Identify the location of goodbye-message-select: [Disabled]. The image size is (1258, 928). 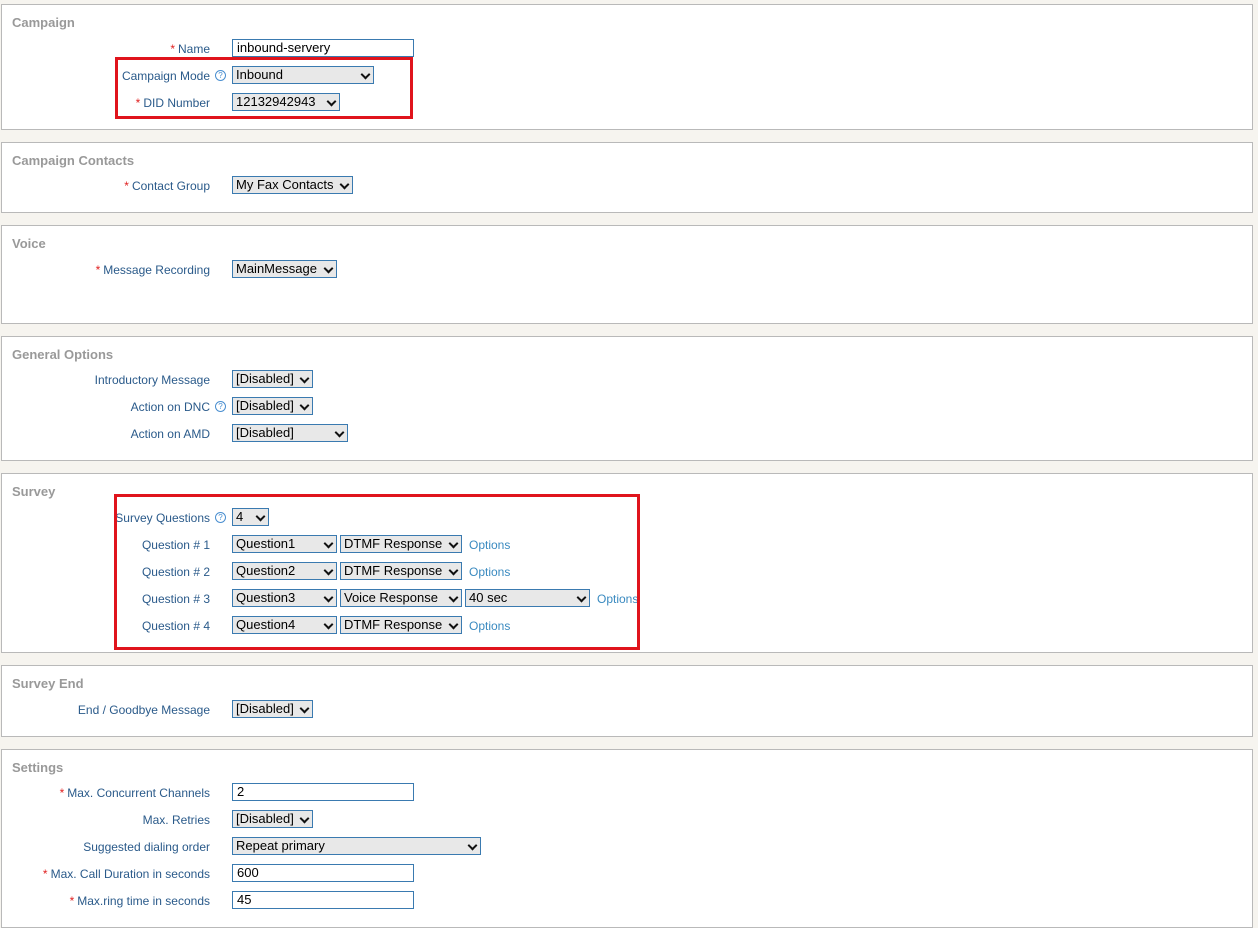
(272, 709).